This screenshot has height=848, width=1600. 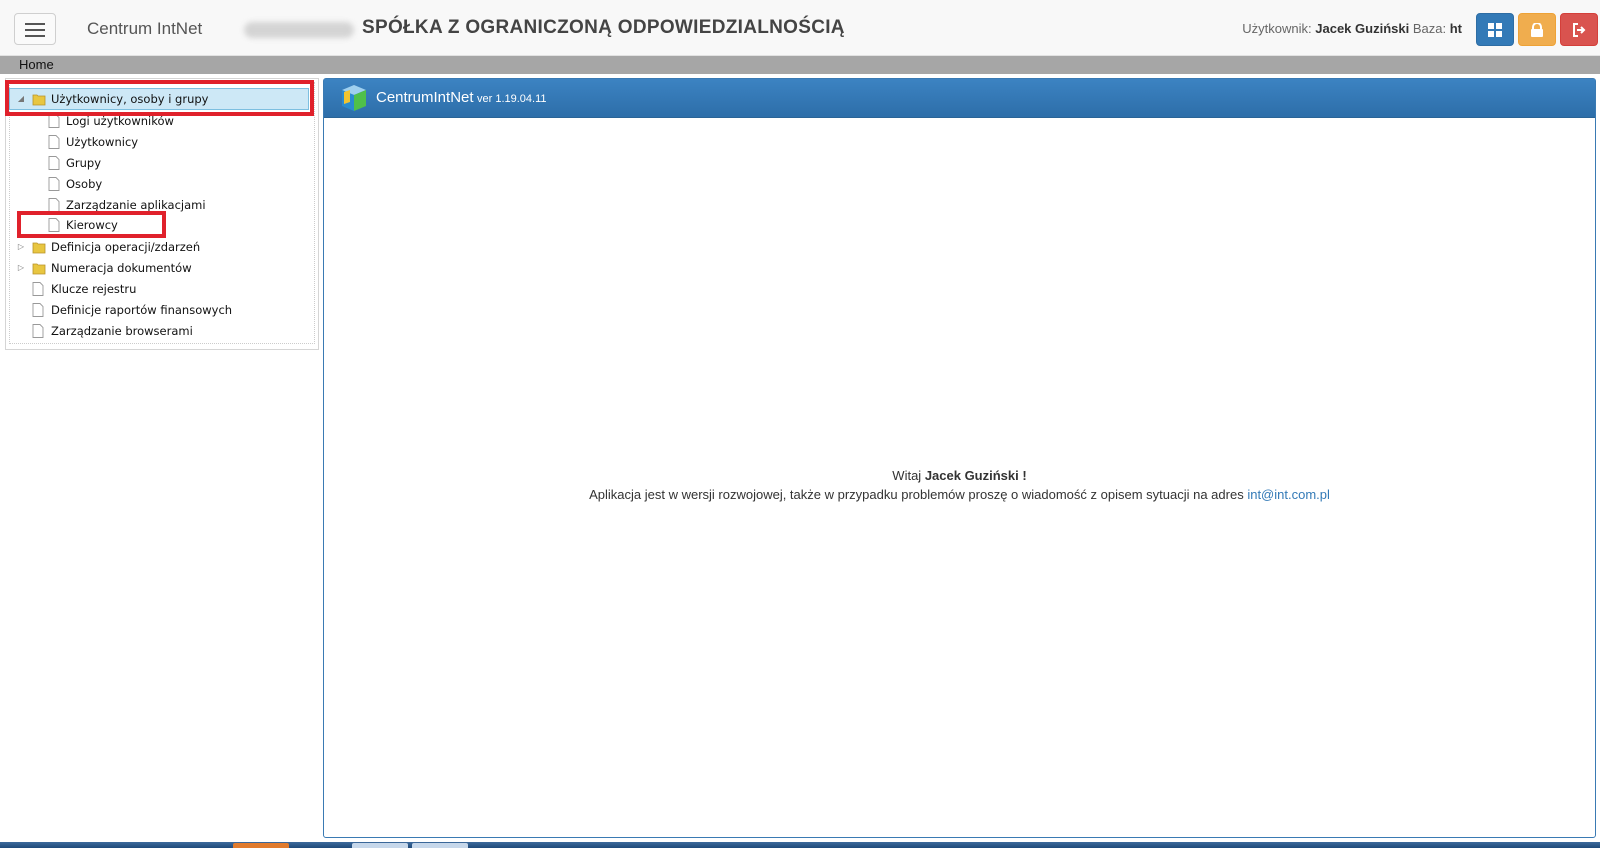 What do you see at coordinates (121, 268) in the screenshot?
I see `tree-node-label: Numeracja dokumentów` at bounding box center [121, 268].